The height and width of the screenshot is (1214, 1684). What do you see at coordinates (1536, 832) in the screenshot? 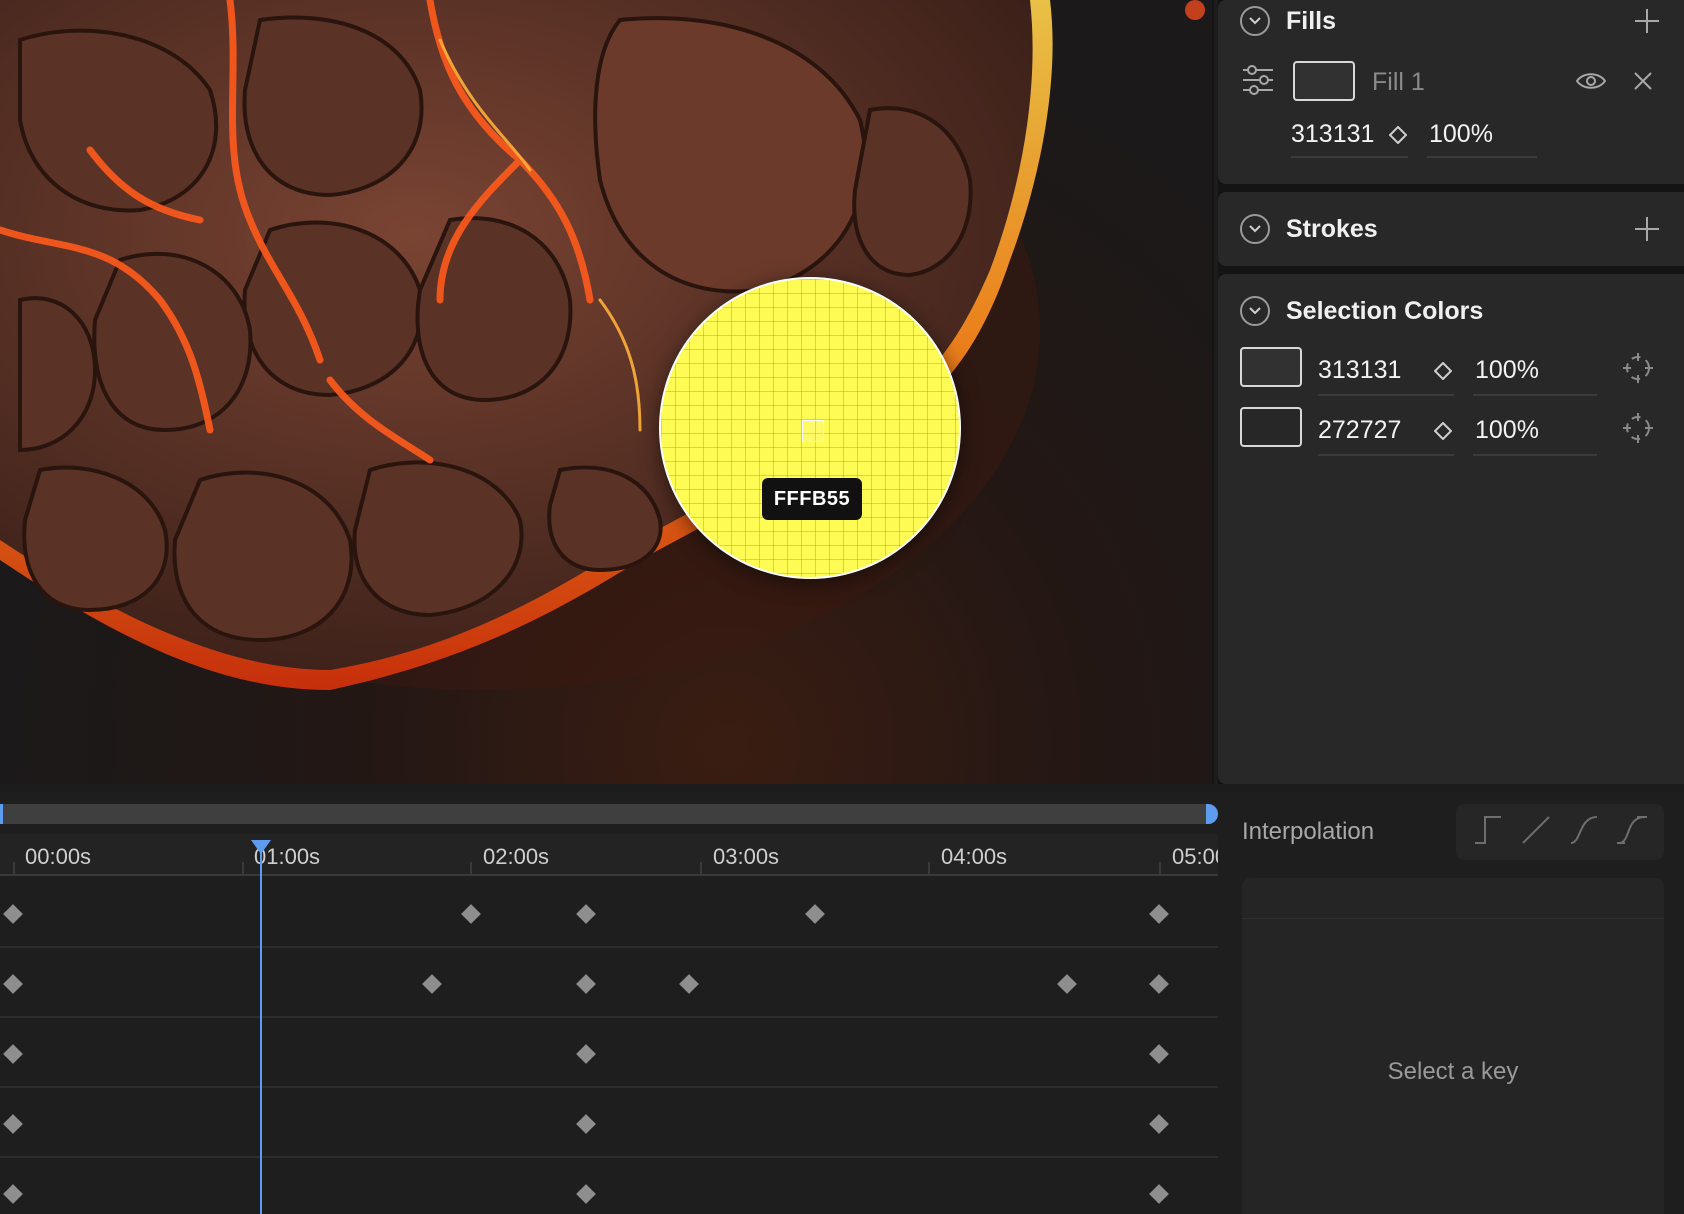
I see `linear-curve-icon` at bounding box center [1536, 832].